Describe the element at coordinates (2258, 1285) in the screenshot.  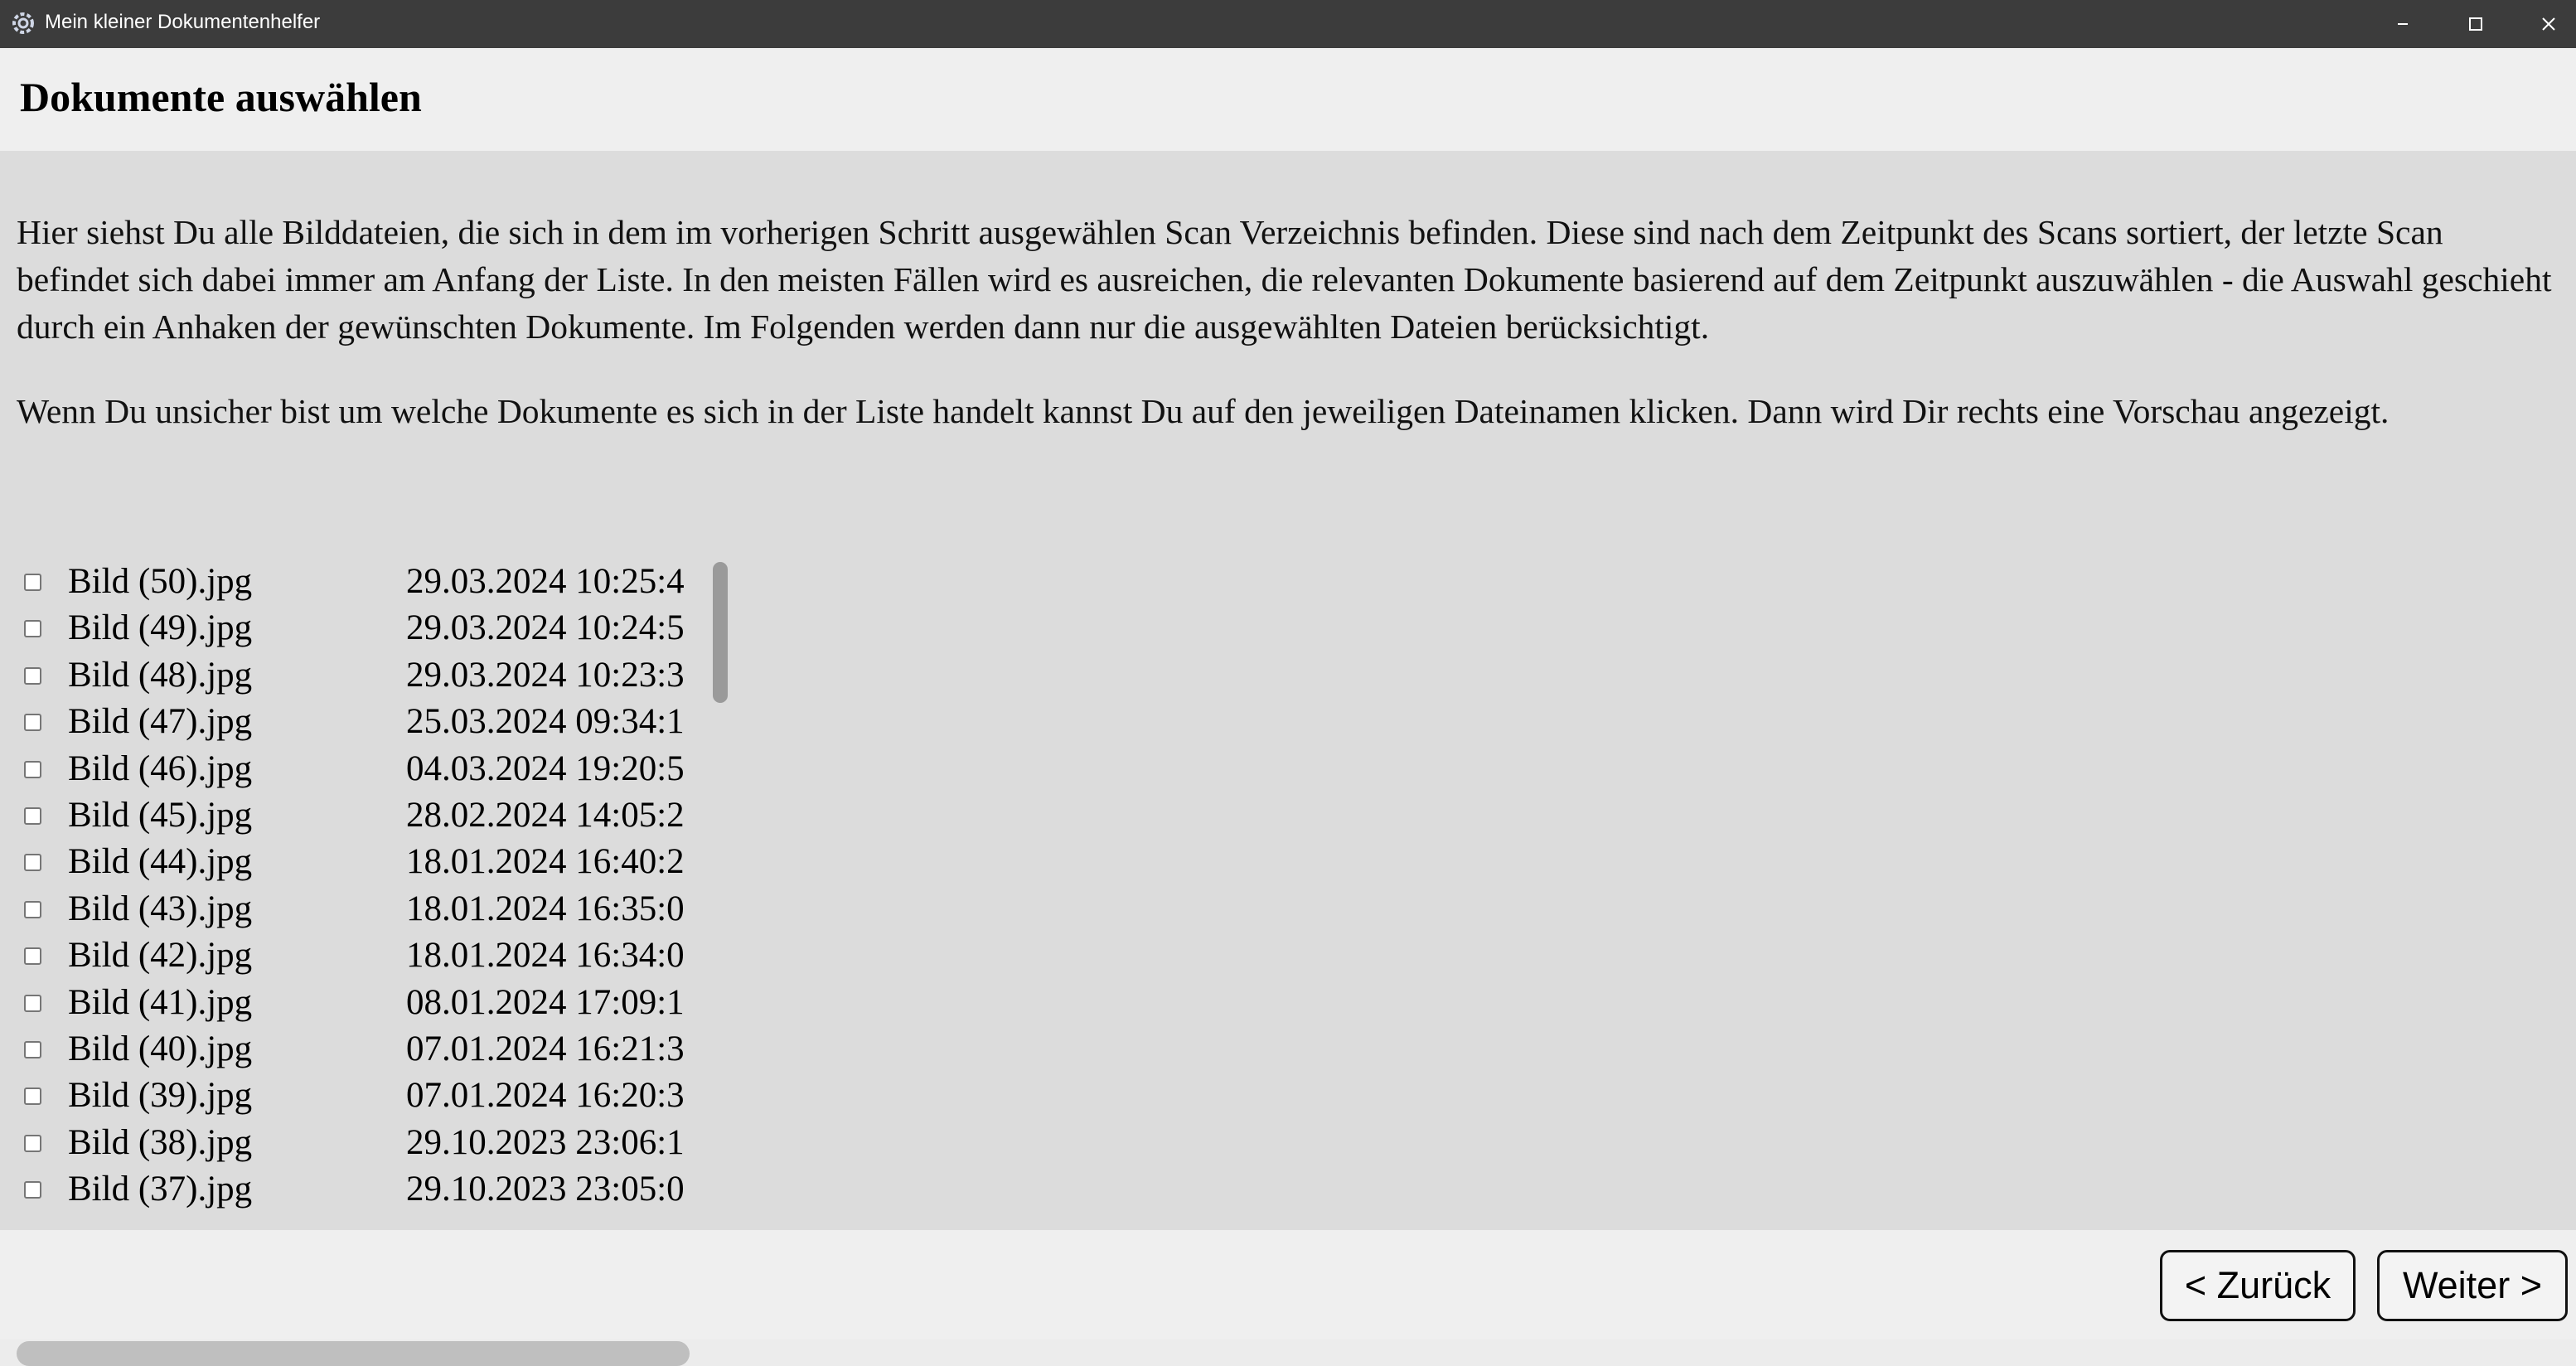
I see `back-button: < Zurück` at that location.